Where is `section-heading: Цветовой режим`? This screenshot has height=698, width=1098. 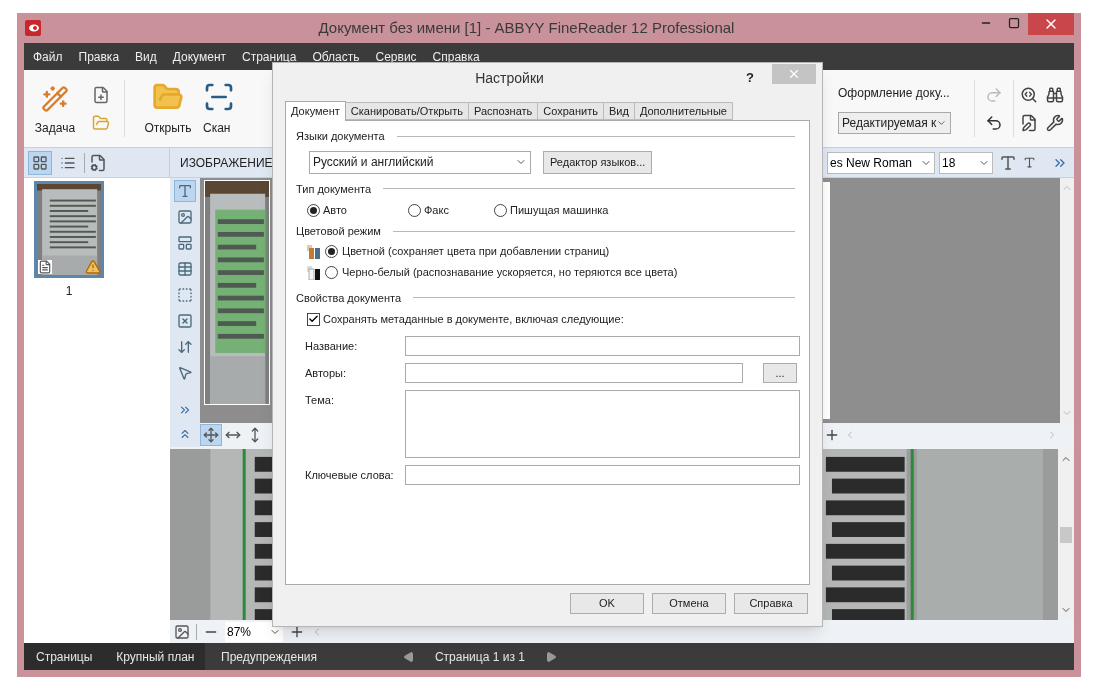 section-heading: Цветовой режим is located at coordinates (338, 231).